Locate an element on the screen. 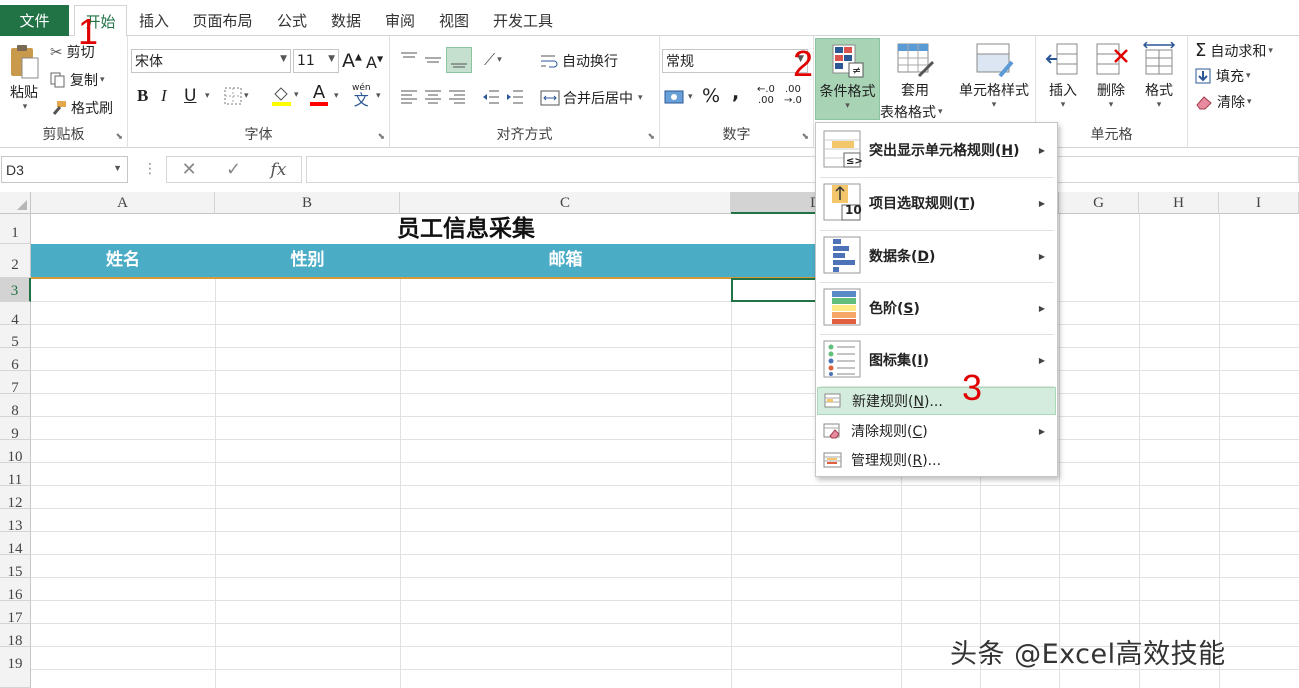 This screenshot has height=688, width=1299. copy-button: 复制 ▾ is located at coordinates (77, 80).